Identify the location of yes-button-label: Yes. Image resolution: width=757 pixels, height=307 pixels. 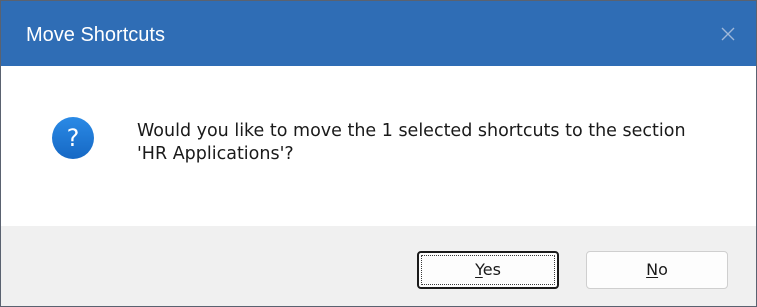
(488, 269).